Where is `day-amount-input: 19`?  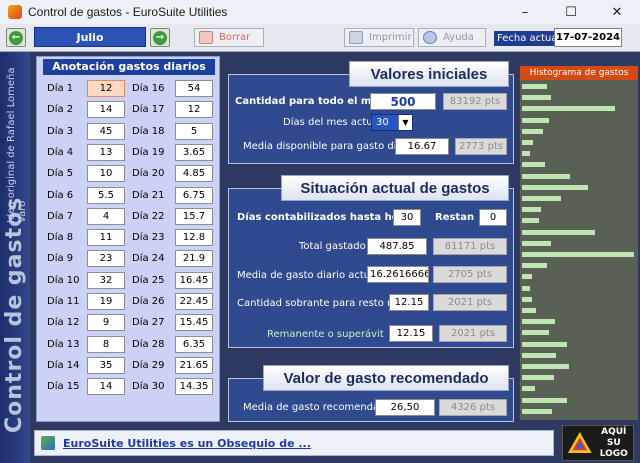
day-amount-input: 19 is located at coordinates (106, 301).